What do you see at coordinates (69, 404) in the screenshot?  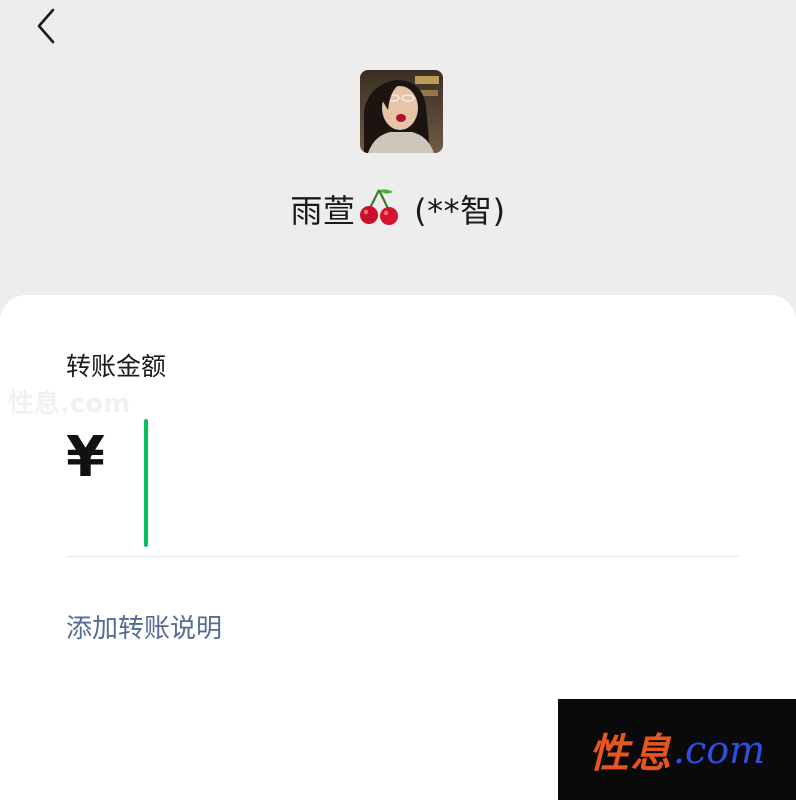 I see `watermark-faint: 性息.com` at bounding box center [69, 404].